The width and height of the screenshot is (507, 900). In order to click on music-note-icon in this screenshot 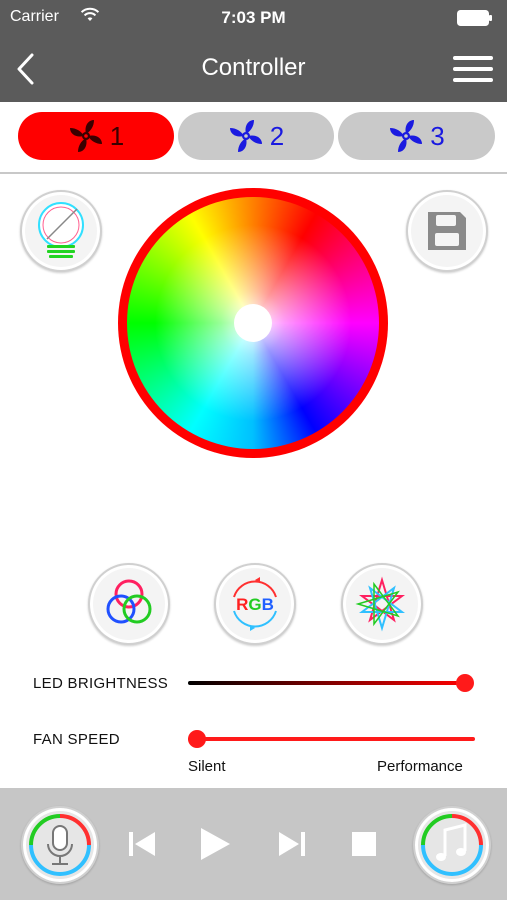, I will do `click(452, 845)`.